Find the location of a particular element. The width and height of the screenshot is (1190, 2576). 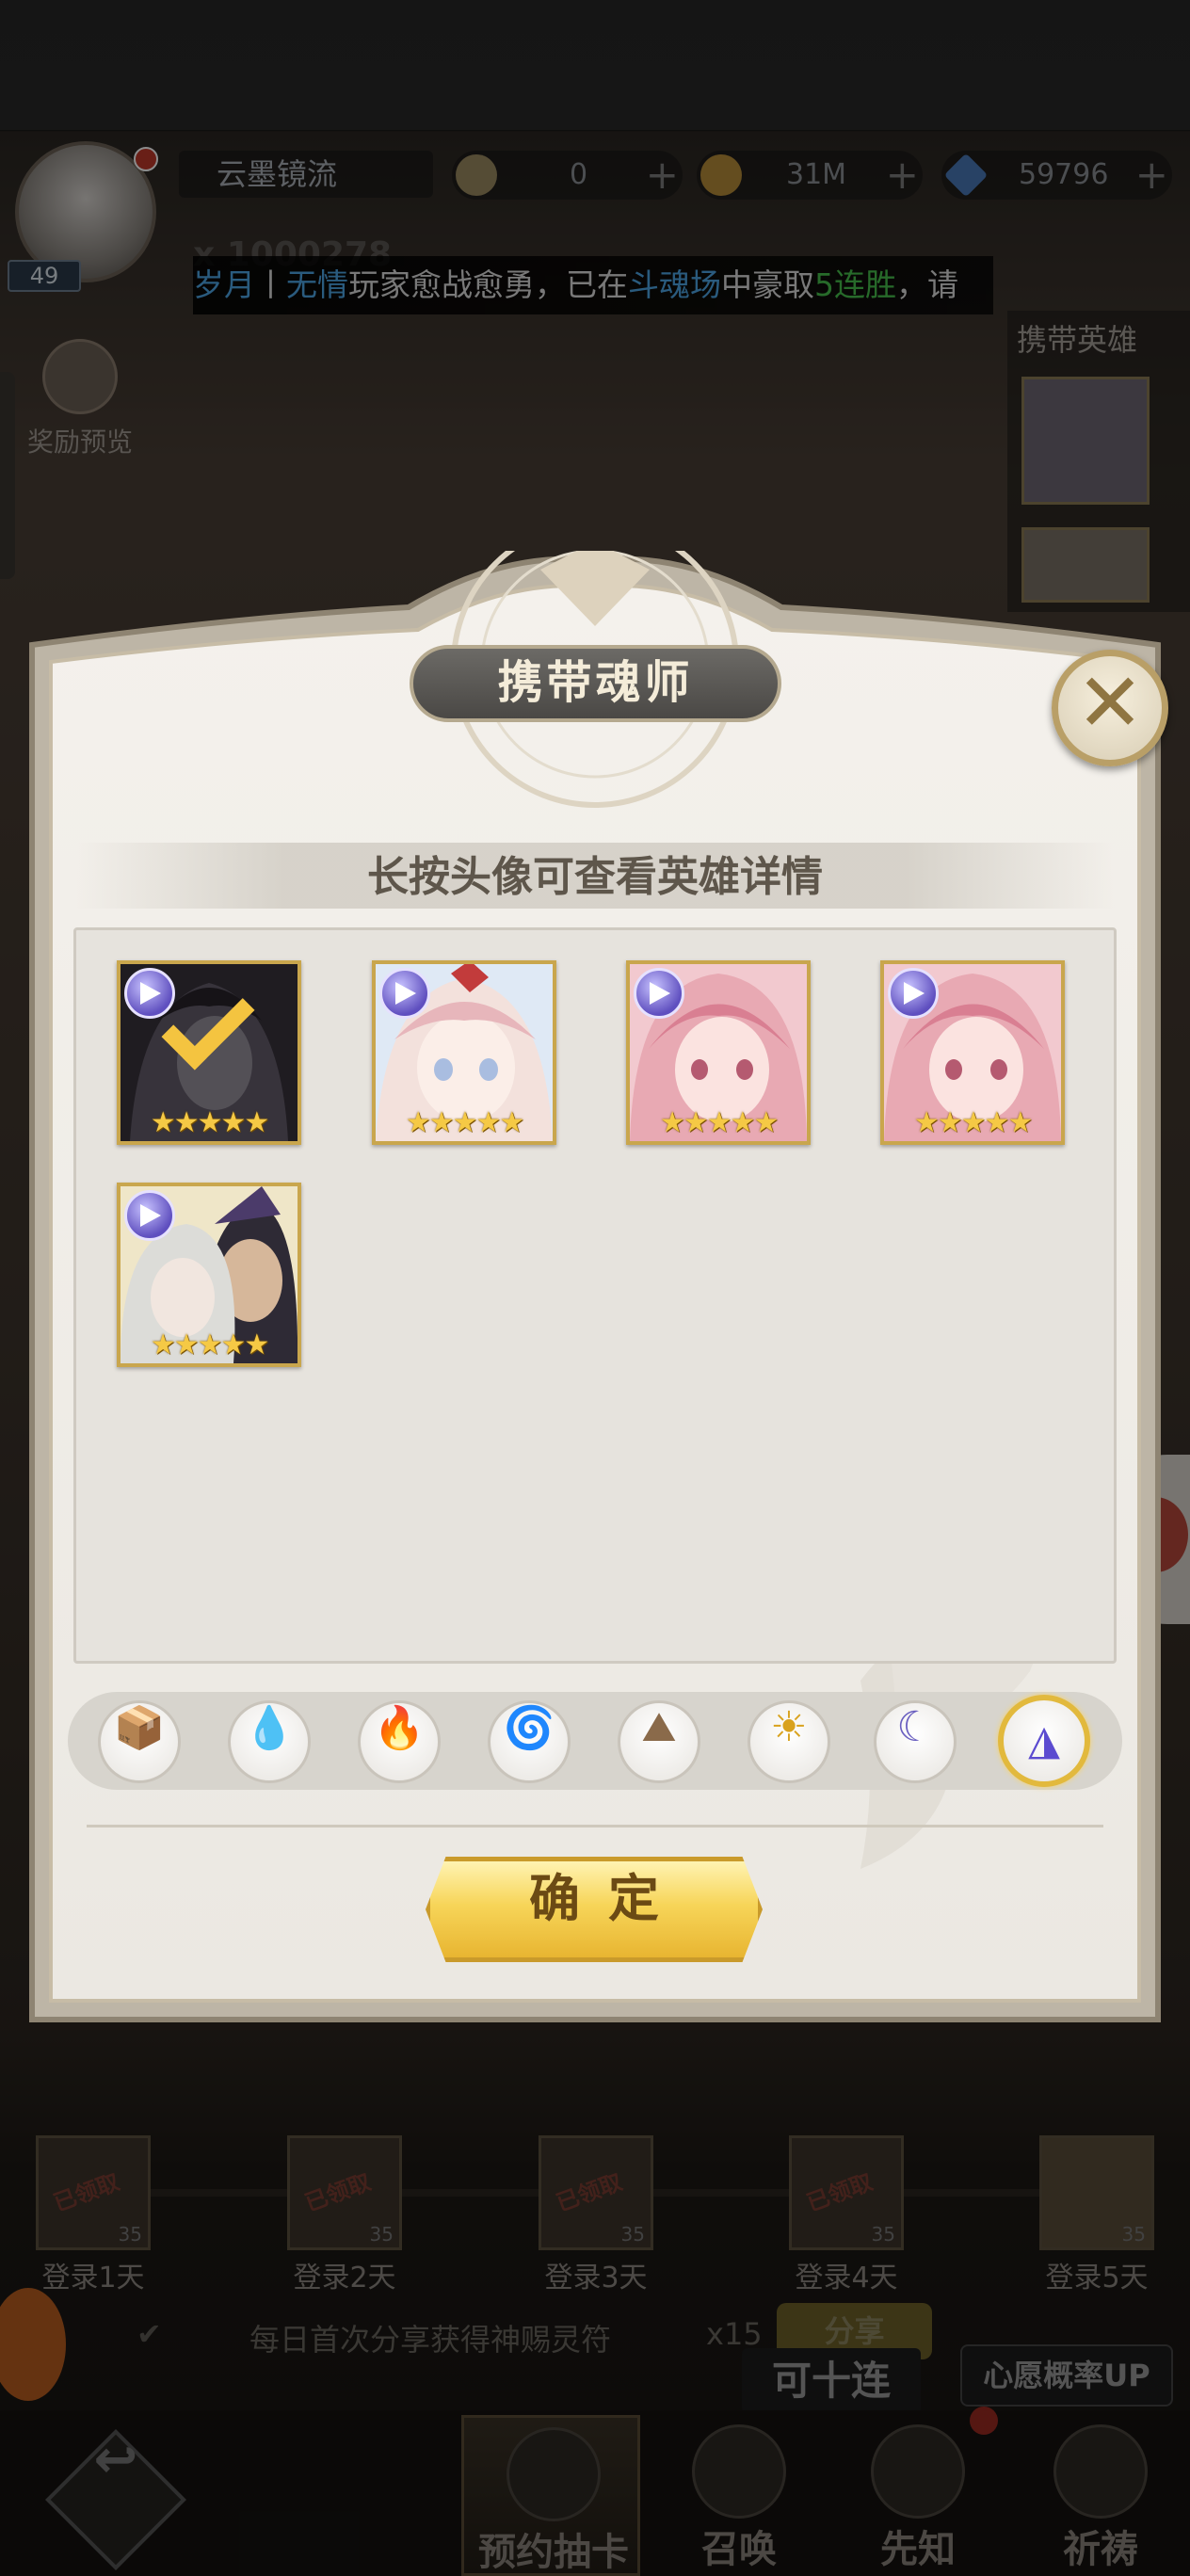

water-drop-icon: 💧 is located at coordinates (269, 1728).